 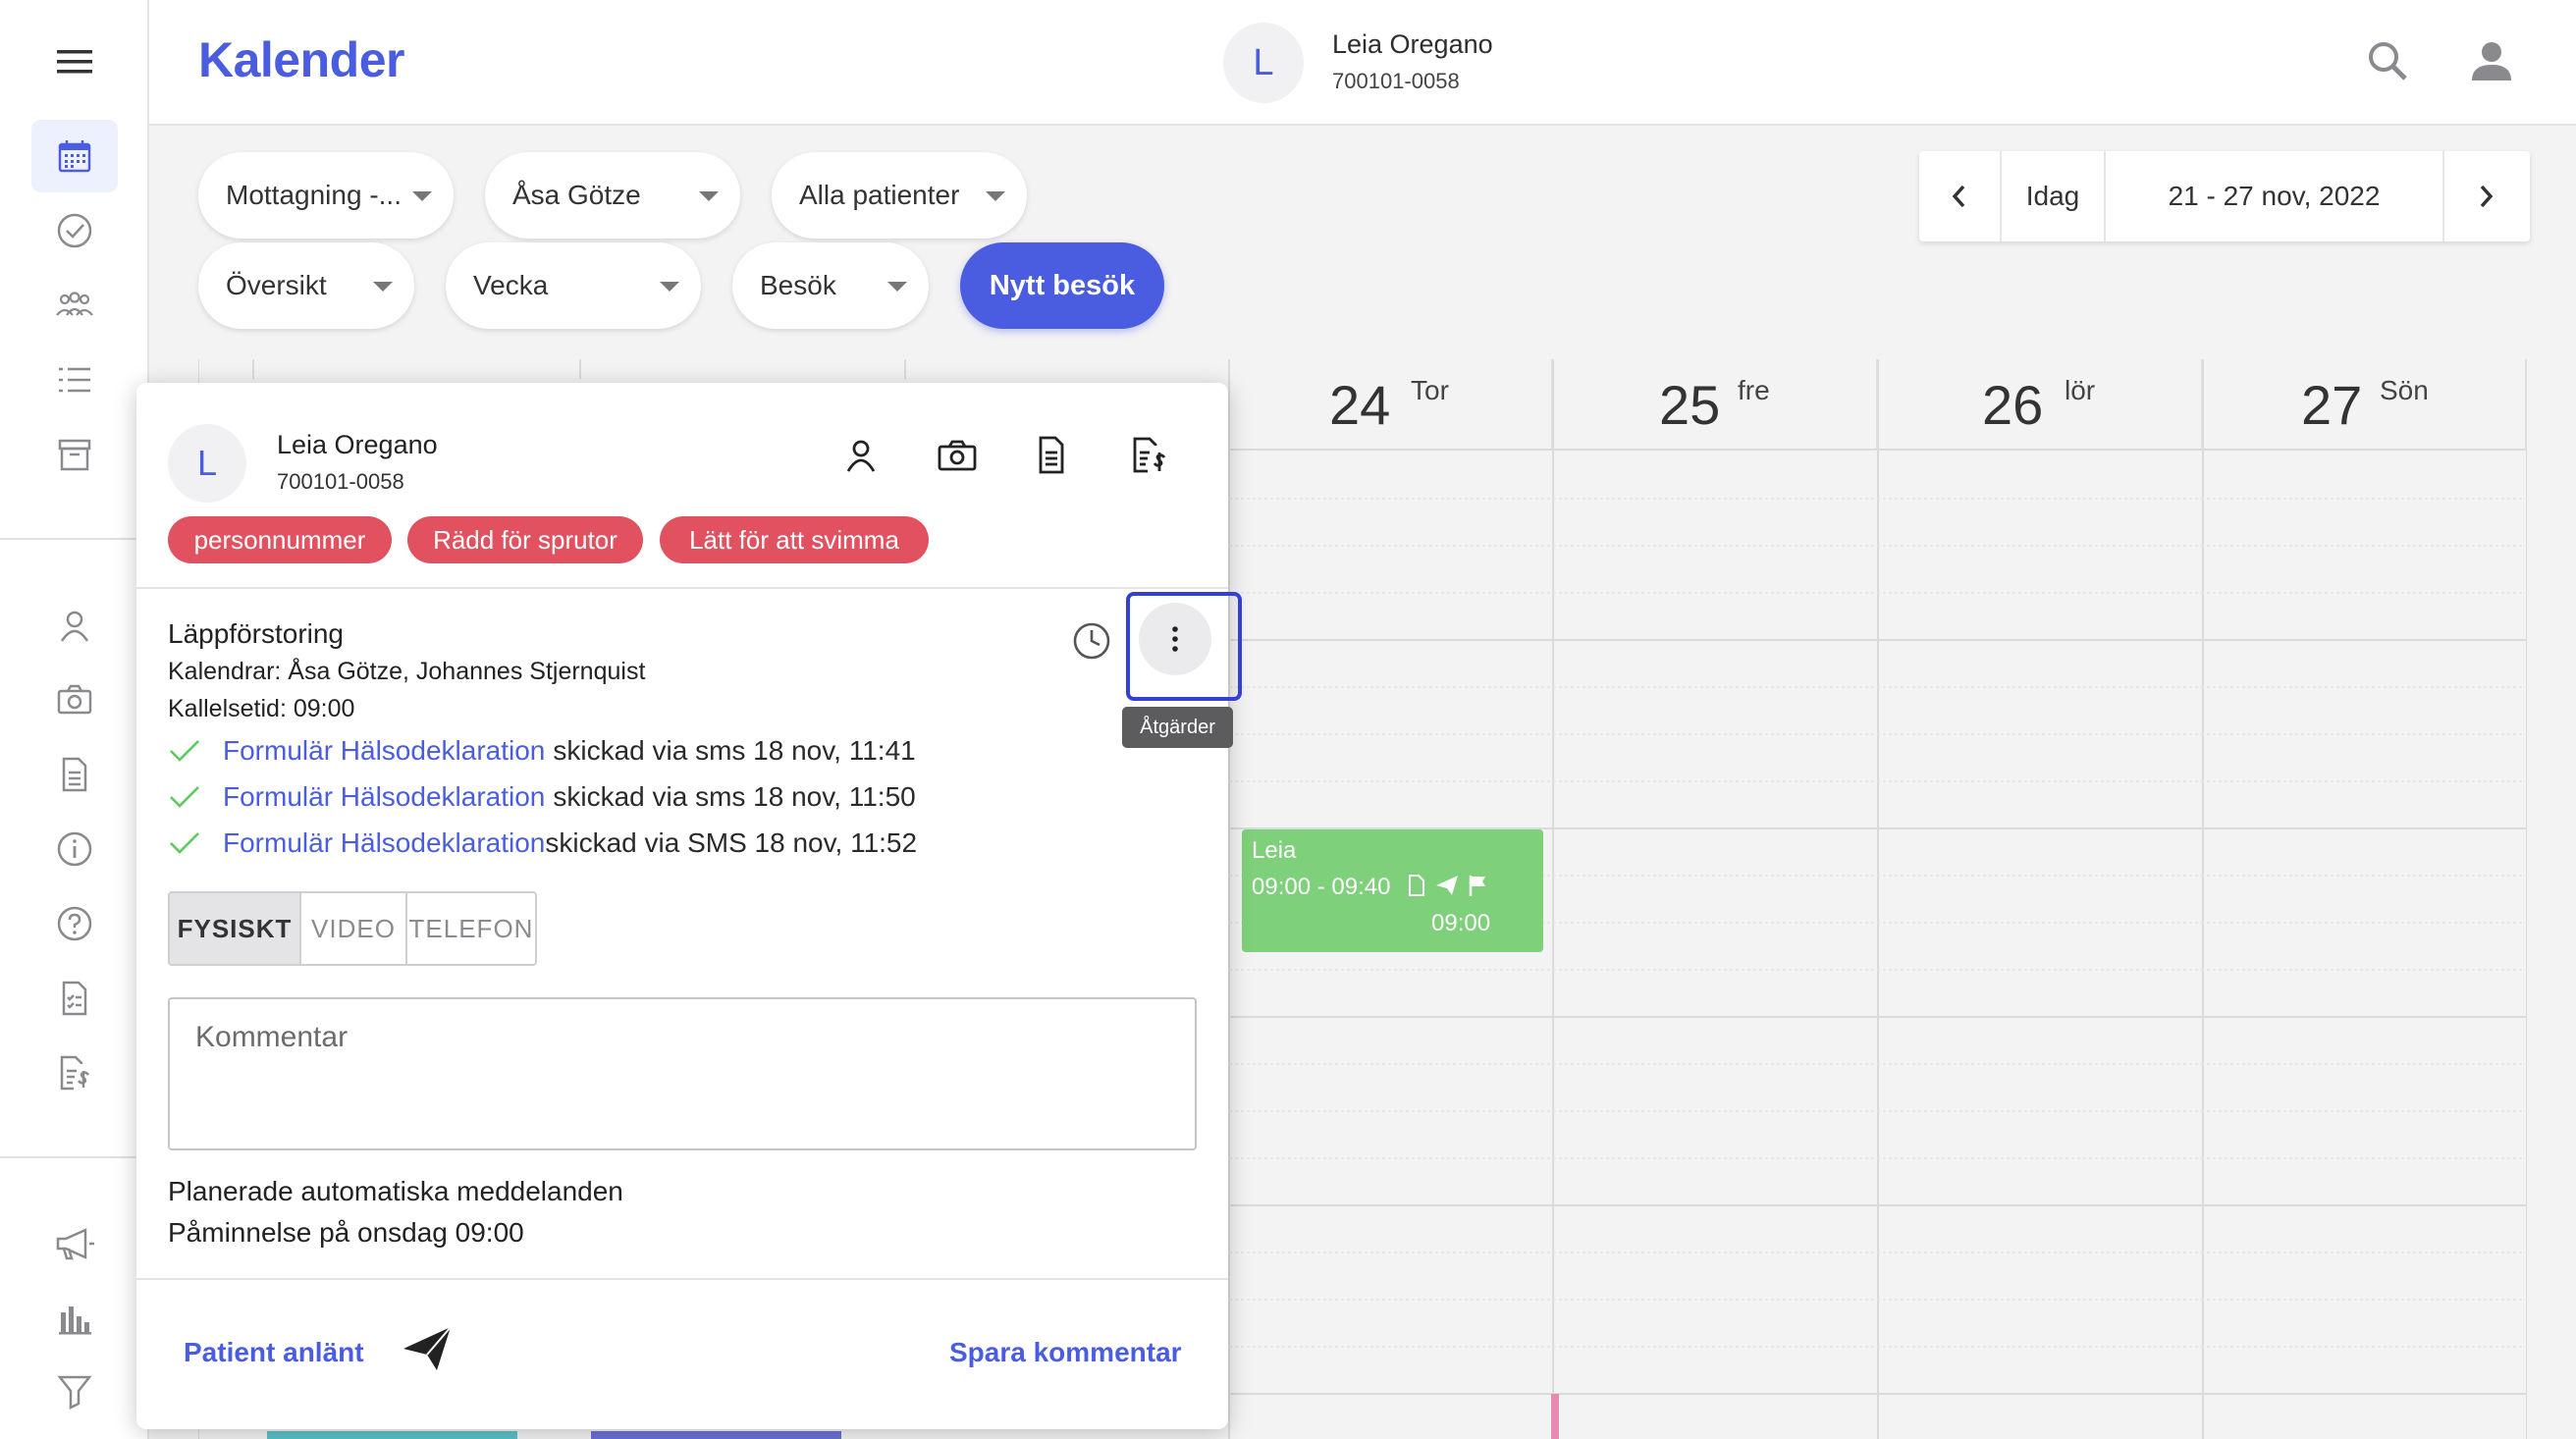 What do you see at coordinates (74, 1243) in the screenshot?
I see `nav-marketing` at bounding box center [74, 1243].